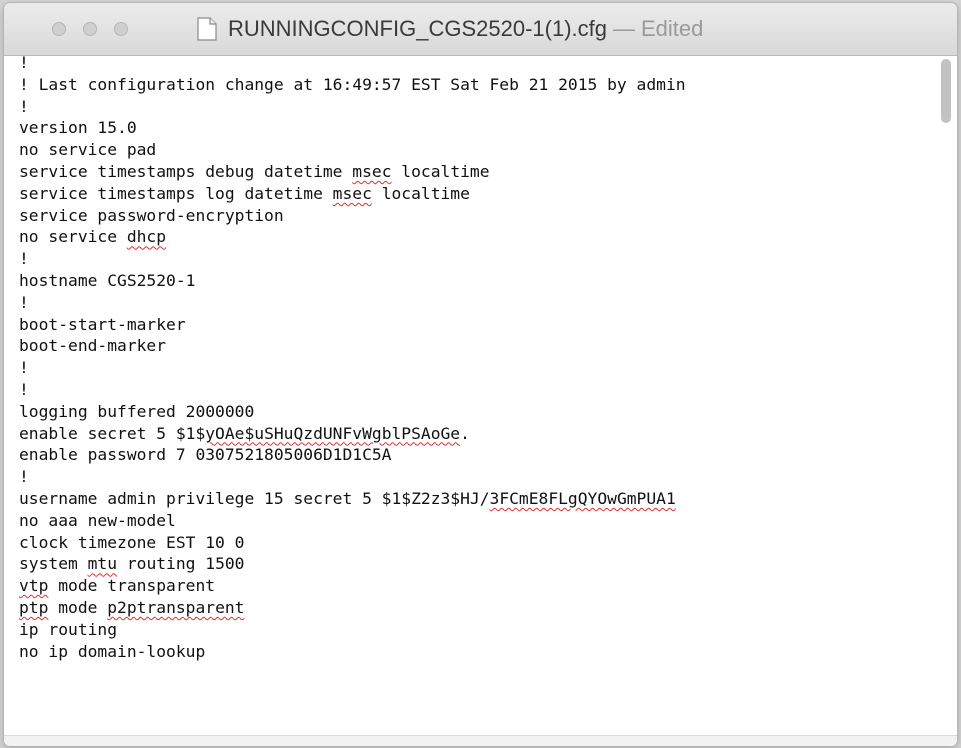  Describe the element at coordinates (68, 629) in the screenshot. I see `config-line: ip routing` at that location.